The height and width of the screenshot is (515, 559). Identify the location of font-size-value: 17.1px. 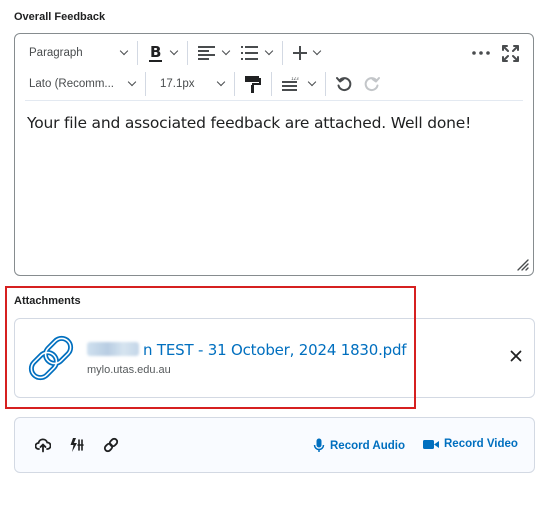
(177, 84).